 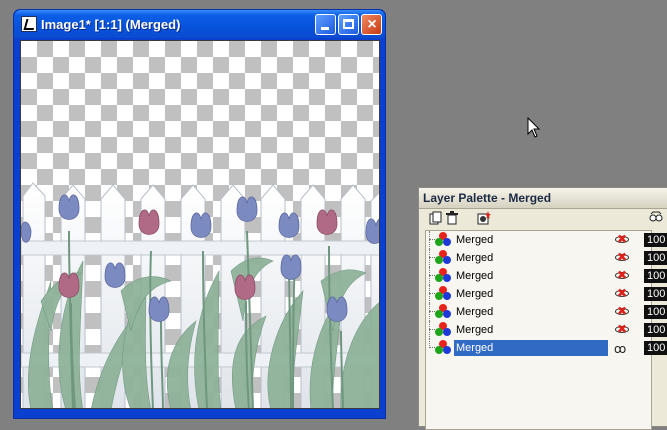 I want to click on maximize-button, so click(x=348, y=24).